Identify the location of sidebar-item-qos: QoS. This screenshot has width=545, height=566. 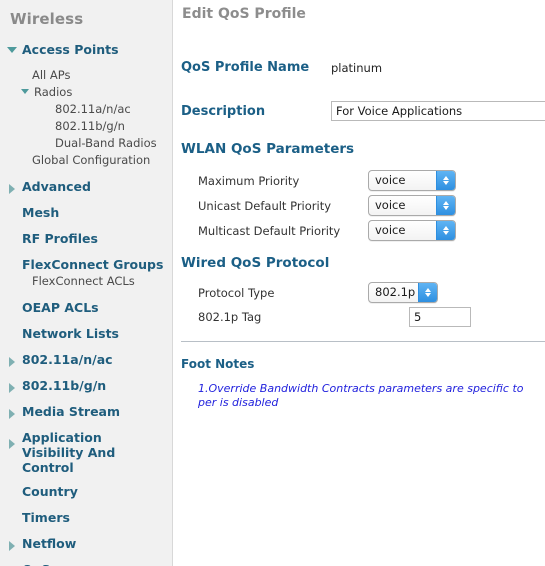
(86, 564).